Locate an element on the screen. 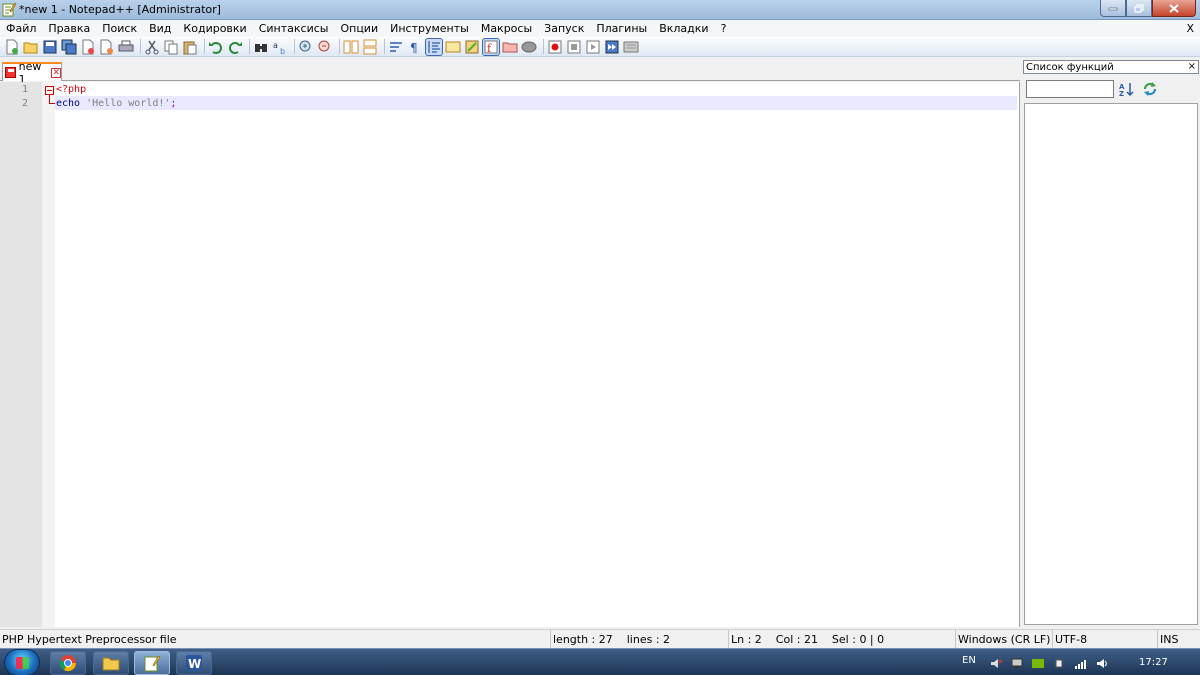 The height and width of the screenshot is (675, 1200). restore-icon is located at coordinates (1139, 8).